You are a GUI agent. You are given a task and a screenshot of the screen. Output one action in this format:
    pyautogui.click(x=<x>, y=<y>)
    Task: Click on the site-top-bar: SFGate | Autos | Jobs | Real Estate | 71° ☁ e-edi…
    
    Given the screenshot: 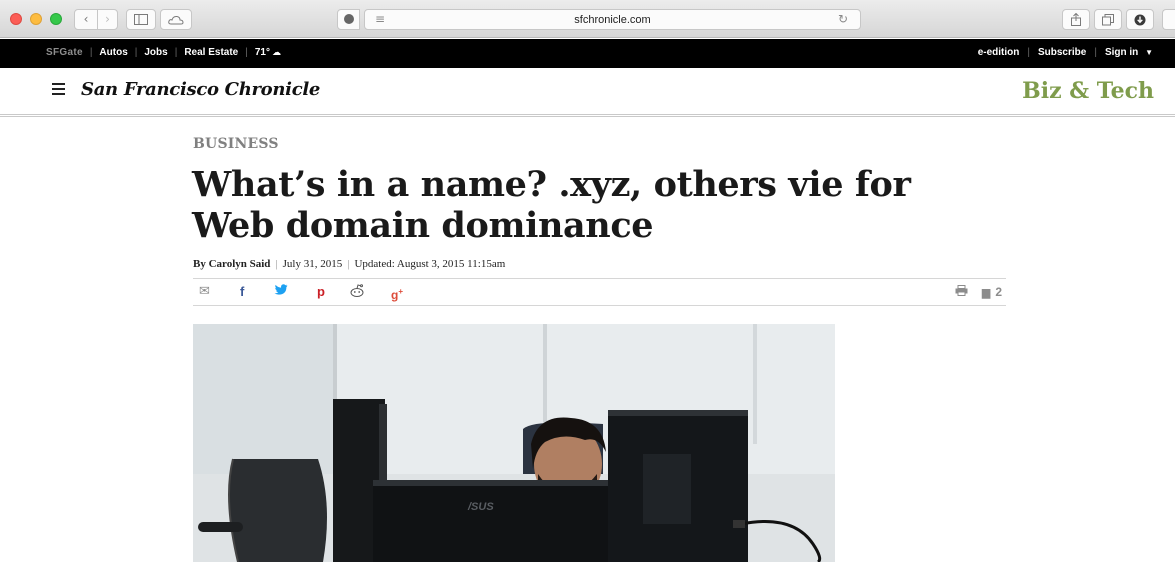 What is the action you would take?
    pyautogui.click(x=587, y=53)
    